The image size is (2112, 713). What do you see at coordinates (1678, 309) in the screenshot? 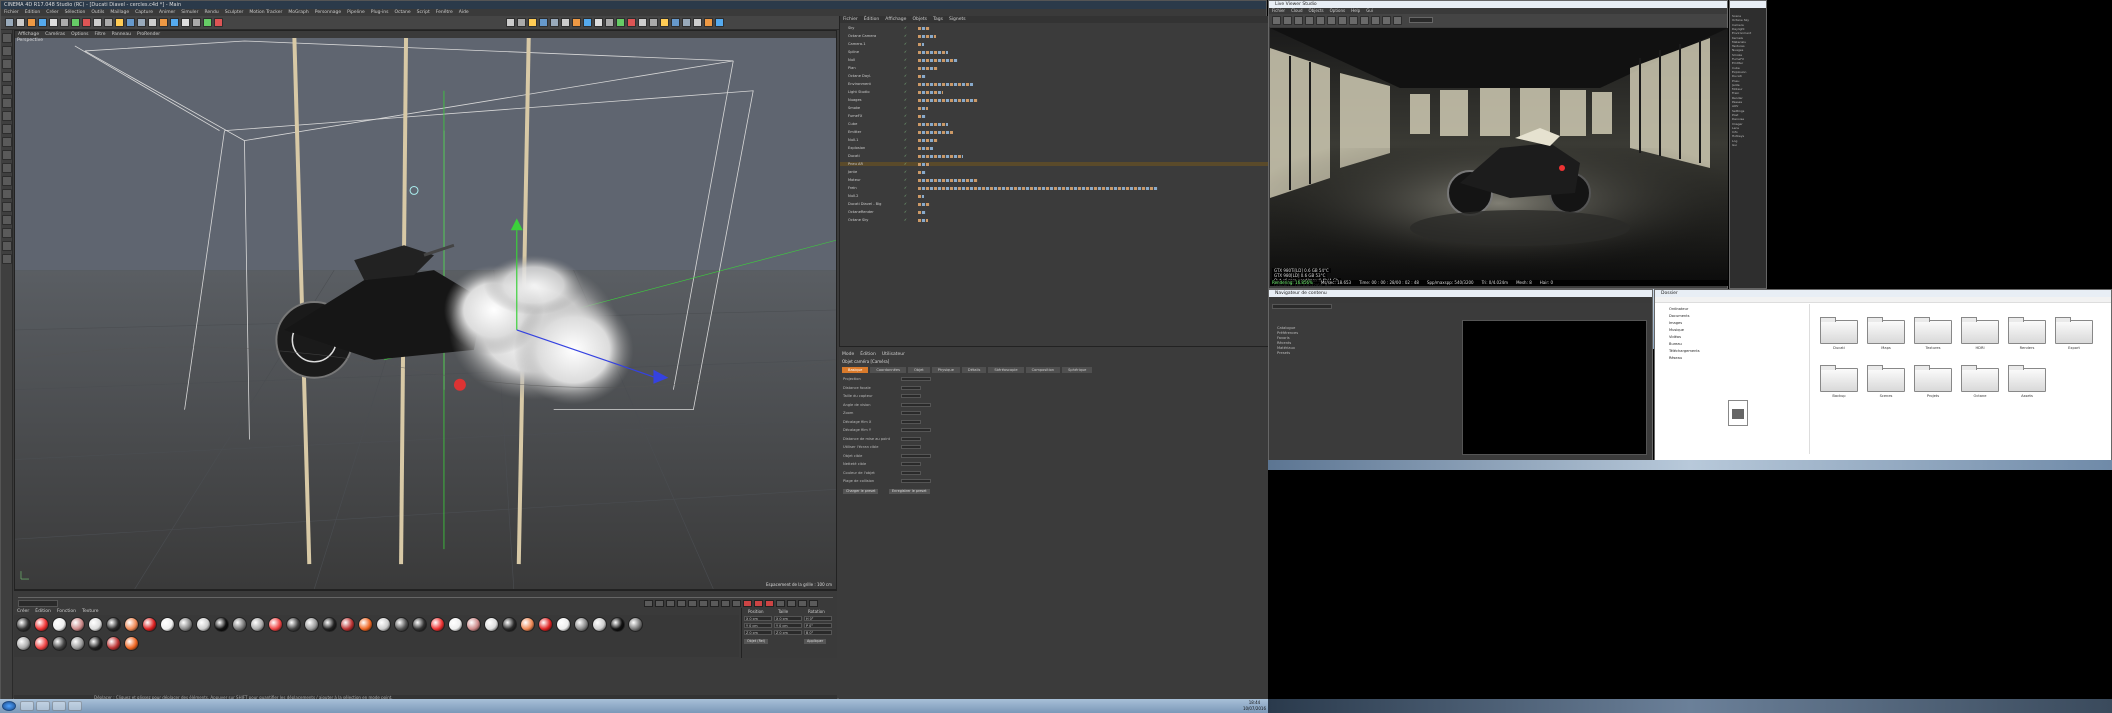
I see `explorer-tree-item: Ordinateur` at bounding box center [1678, 309].